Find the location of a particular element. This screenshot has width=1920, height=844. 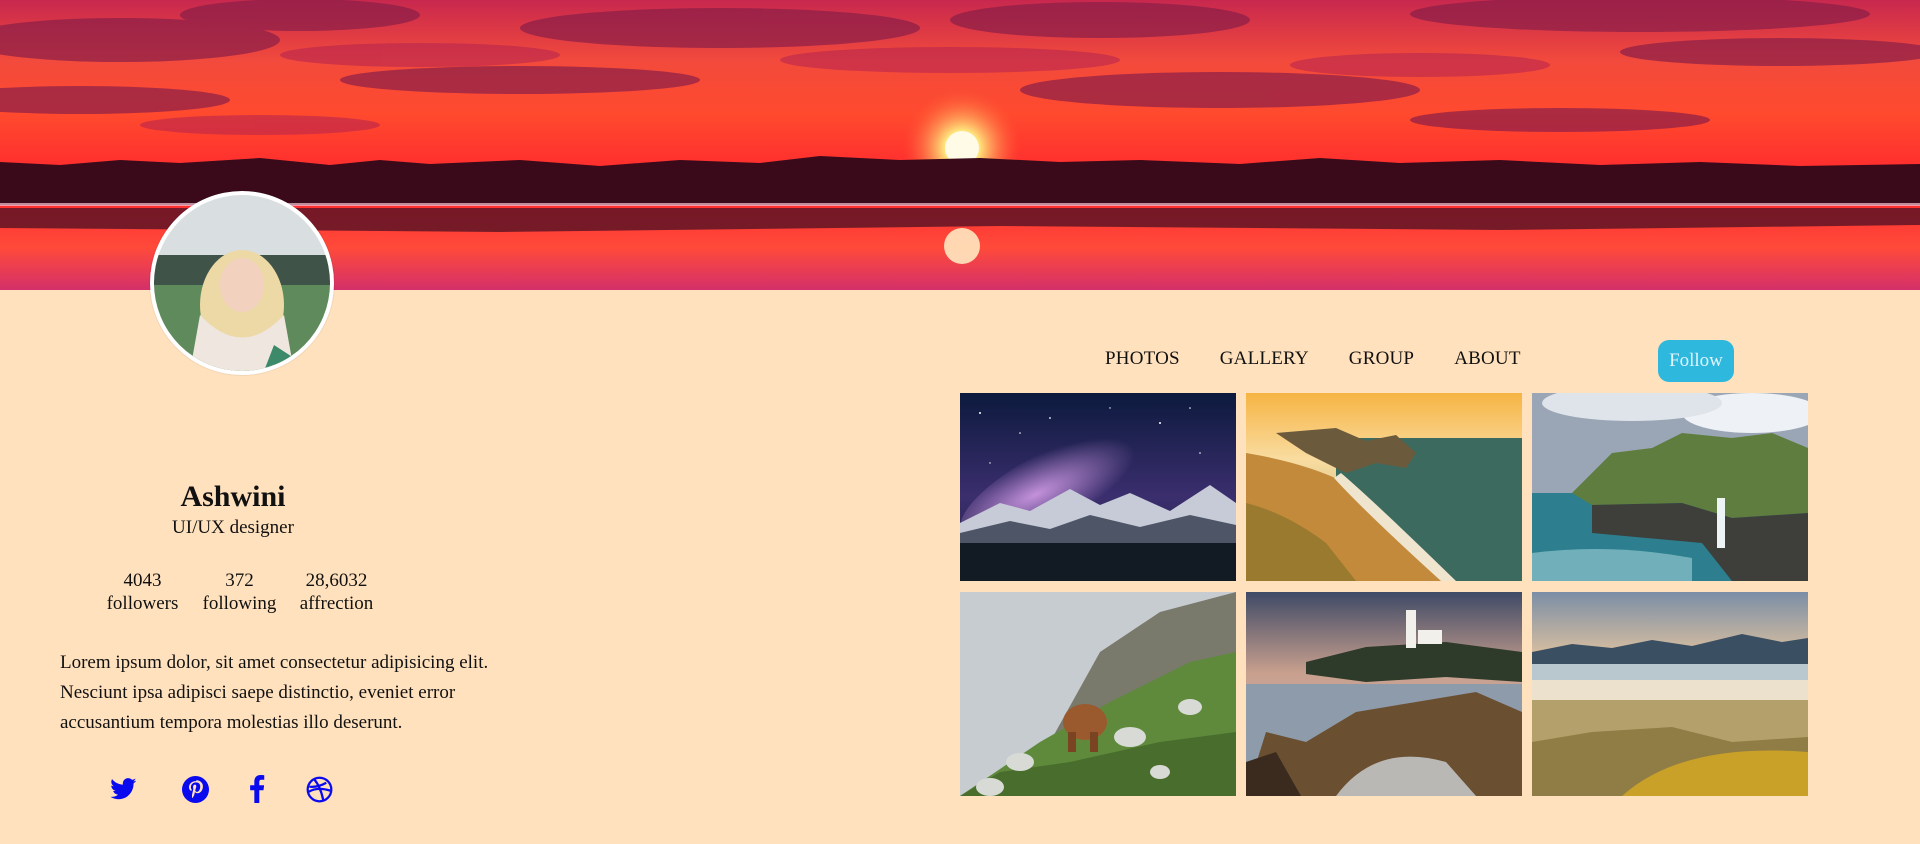

facebook-icon is located at coordinates (257, 789).